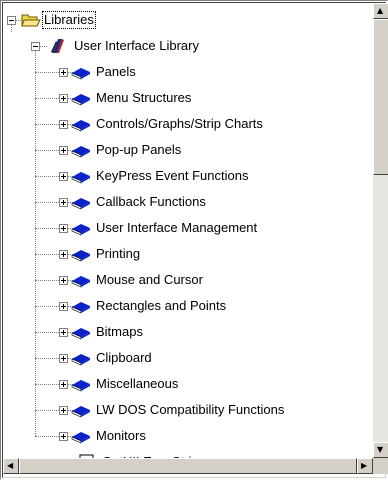 This screenshot has height=480, width=388. What do you see at coordinates (121, 436) in the screenshot?
I see `tree-node-label: Monitors` at bounding box center [121, 436].